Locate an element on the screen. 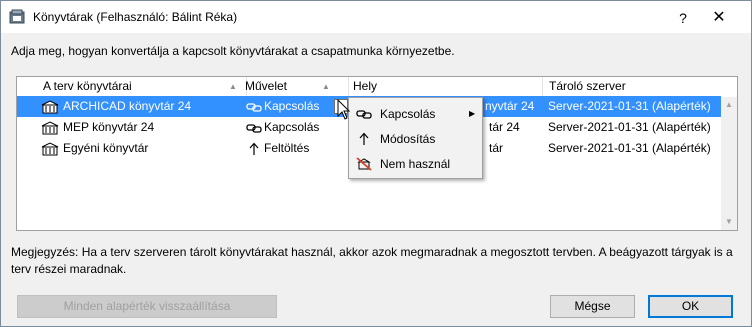 The image size is (752, 327). scroll-up-icon: ▲ is located at coordinates (729, 105).